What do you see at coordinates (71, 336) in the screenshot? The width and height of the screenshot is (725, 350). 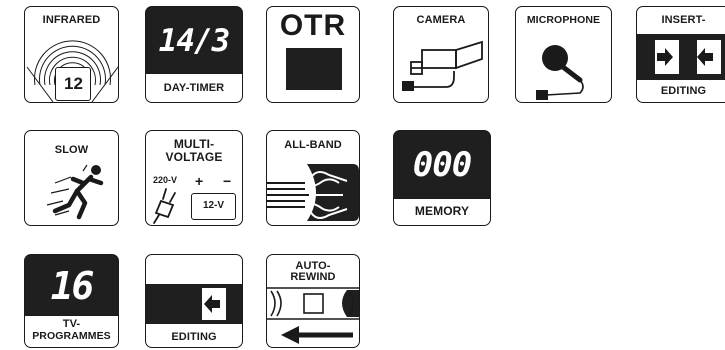 I see `tv-programmes-label-line2: PROGRAMMES` at bounding box center [71, 336].